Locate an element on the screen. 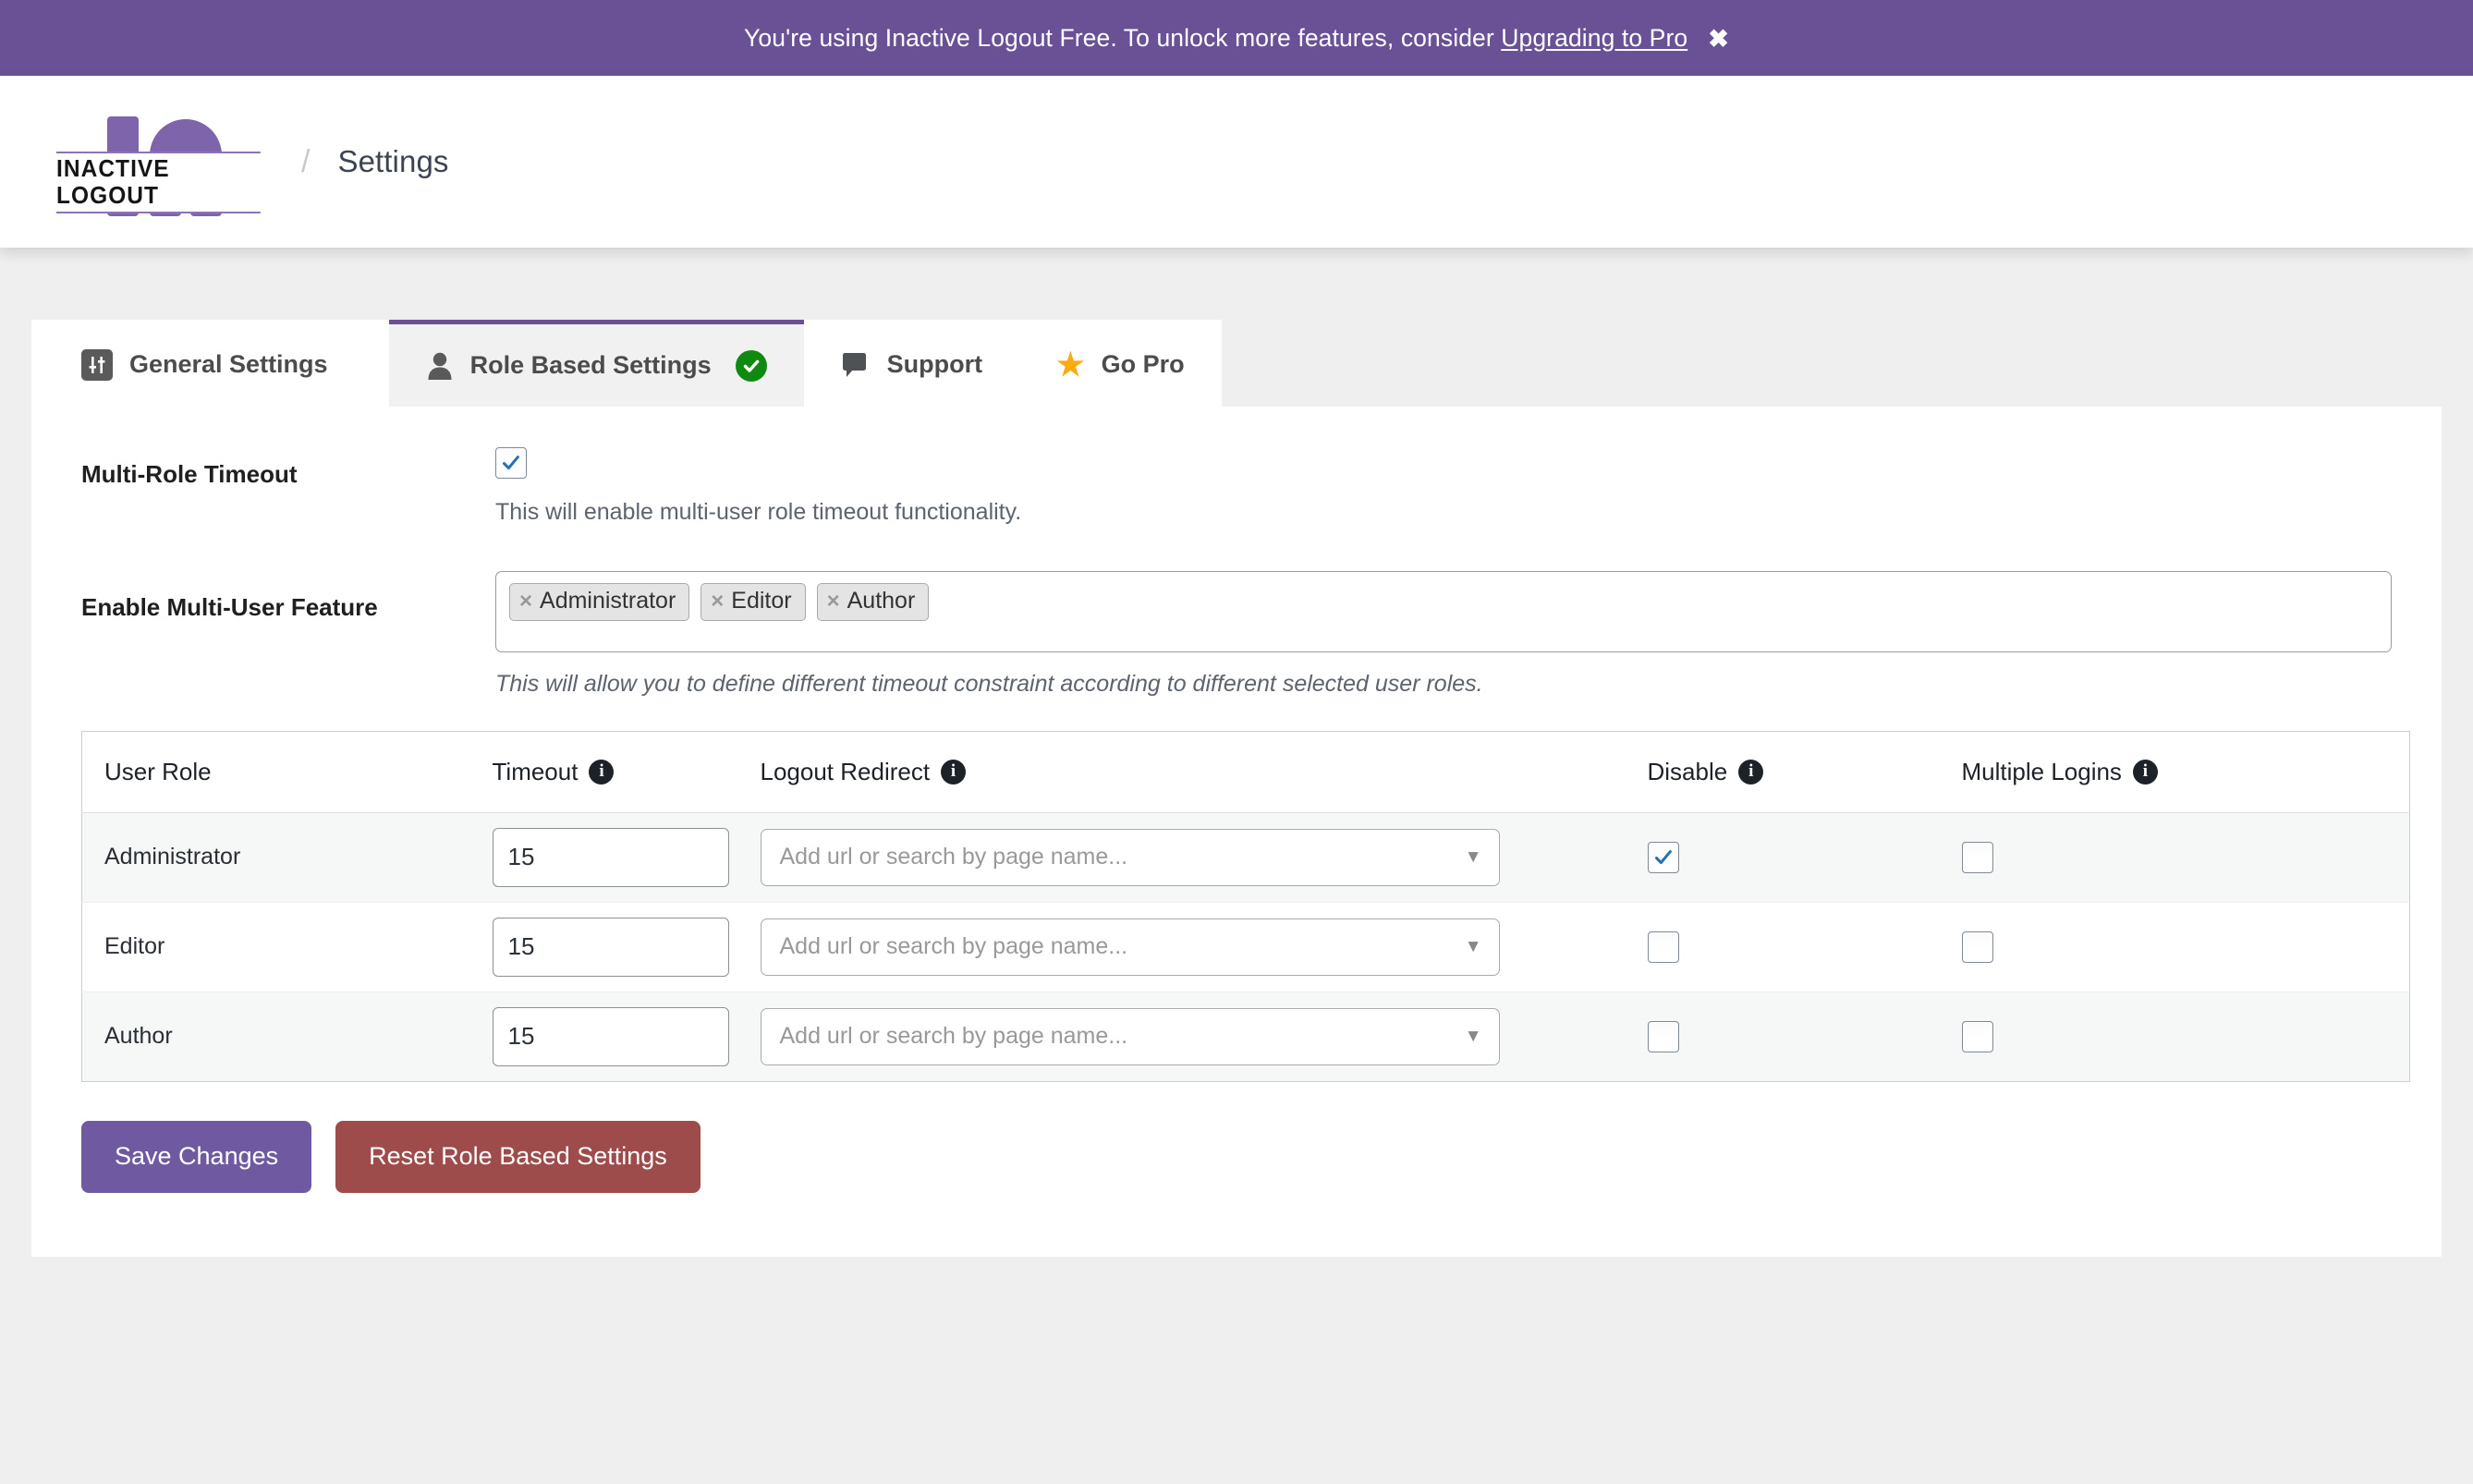 Image resolution: width=2473 pixels, height=1484 pixels. multiple-logins-checkbox-editor is located at coordinates (1977, 947).